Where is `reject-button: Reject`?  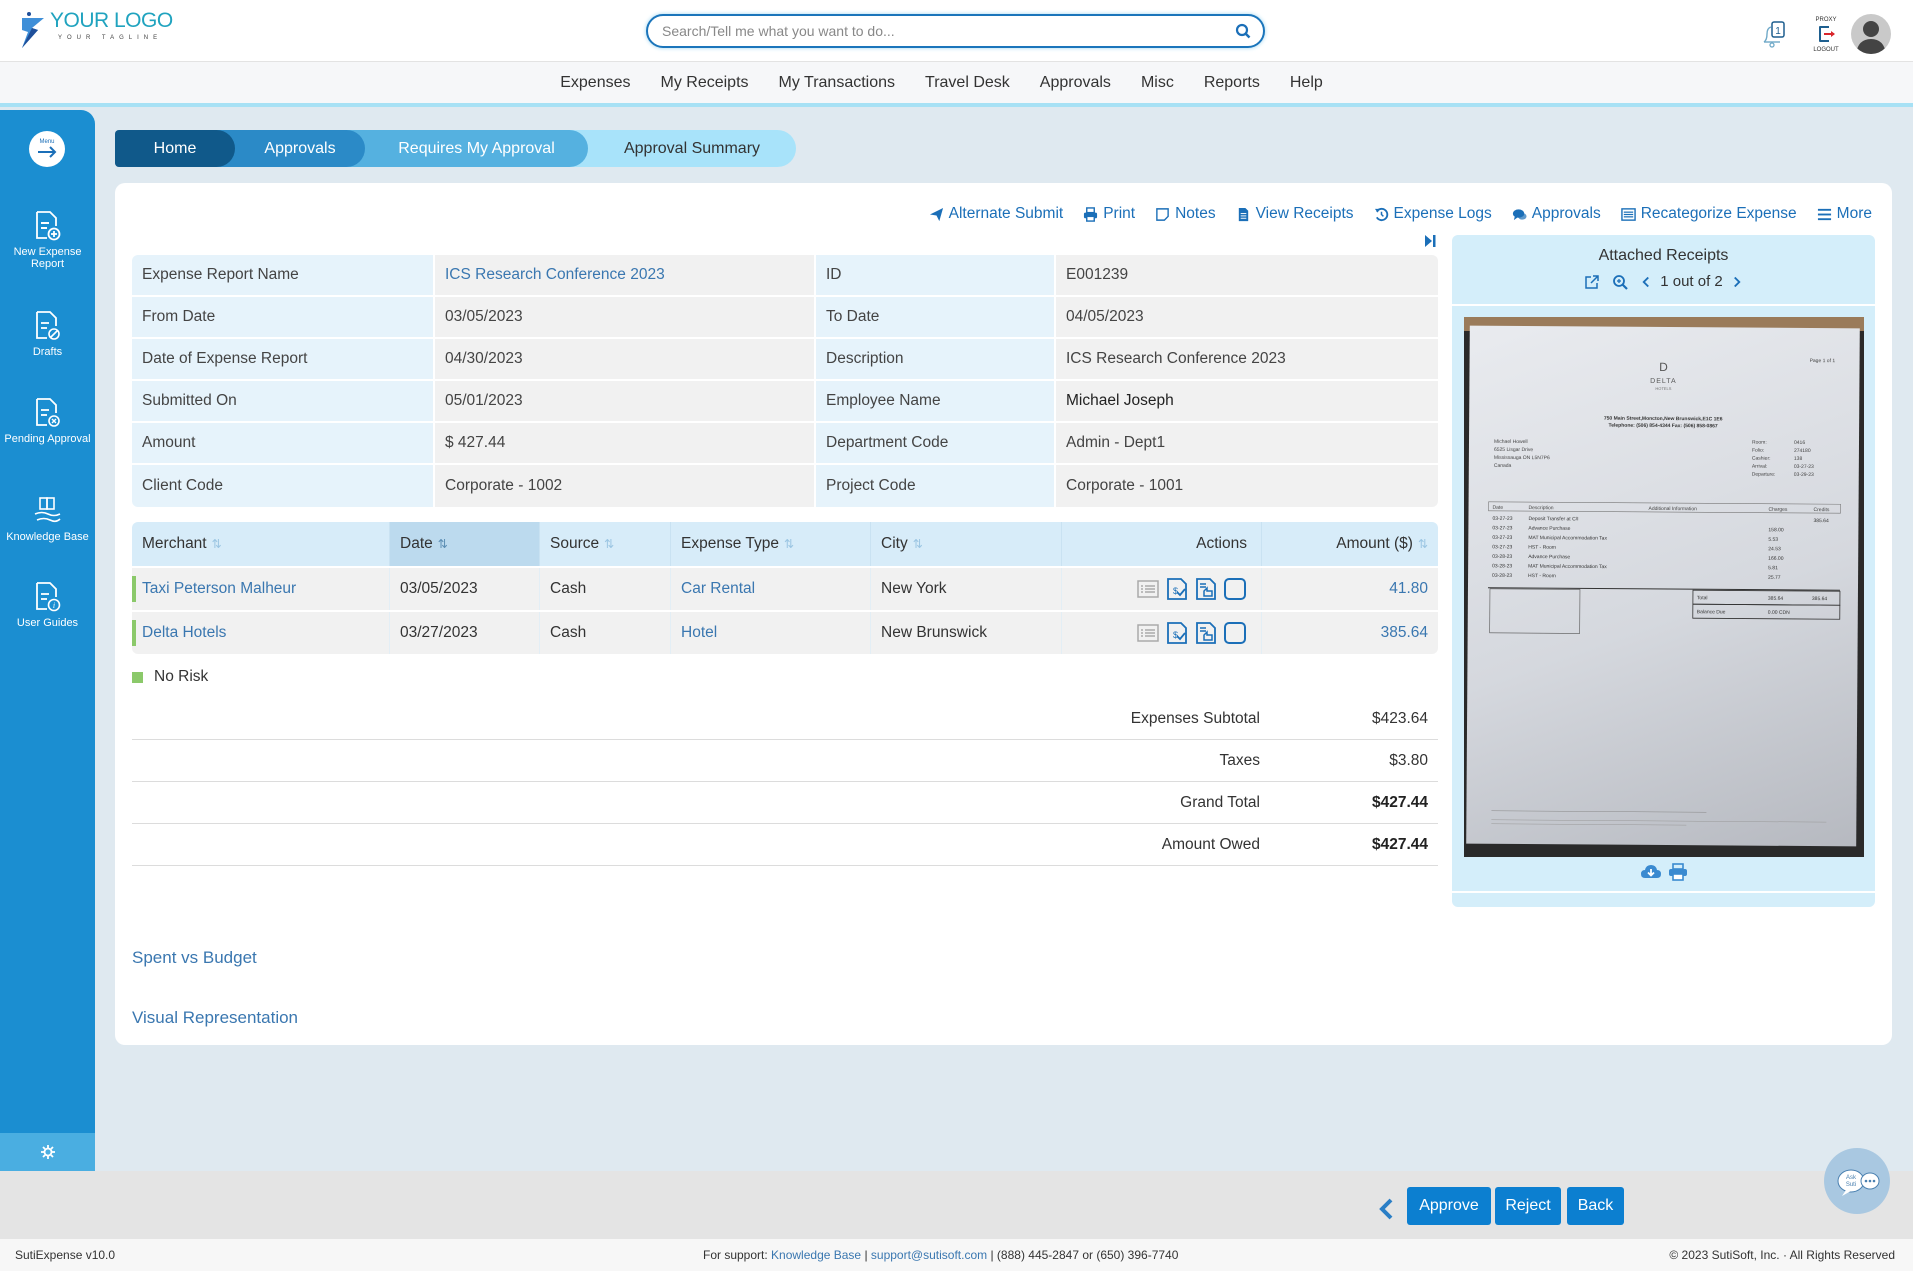 reject-button: Reject is located at coordinates (1528, 1206).